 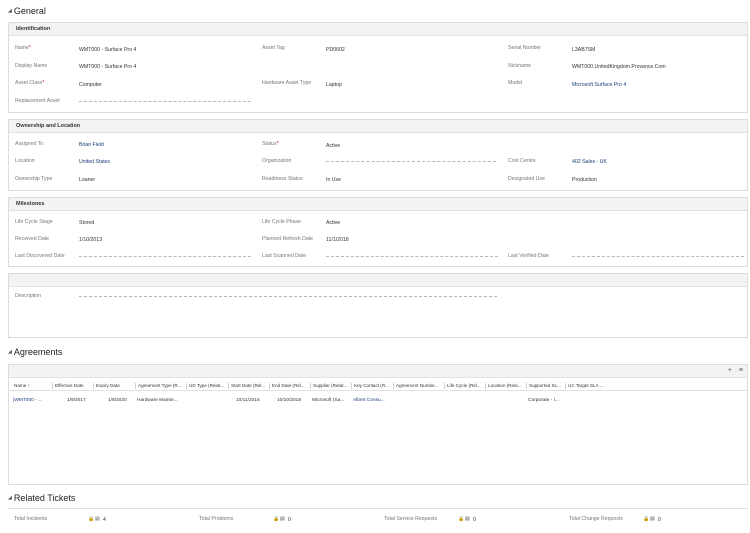 I want to click on hardware-asset-type-label: Hardware Asset Type, so click(x=287, y=83).